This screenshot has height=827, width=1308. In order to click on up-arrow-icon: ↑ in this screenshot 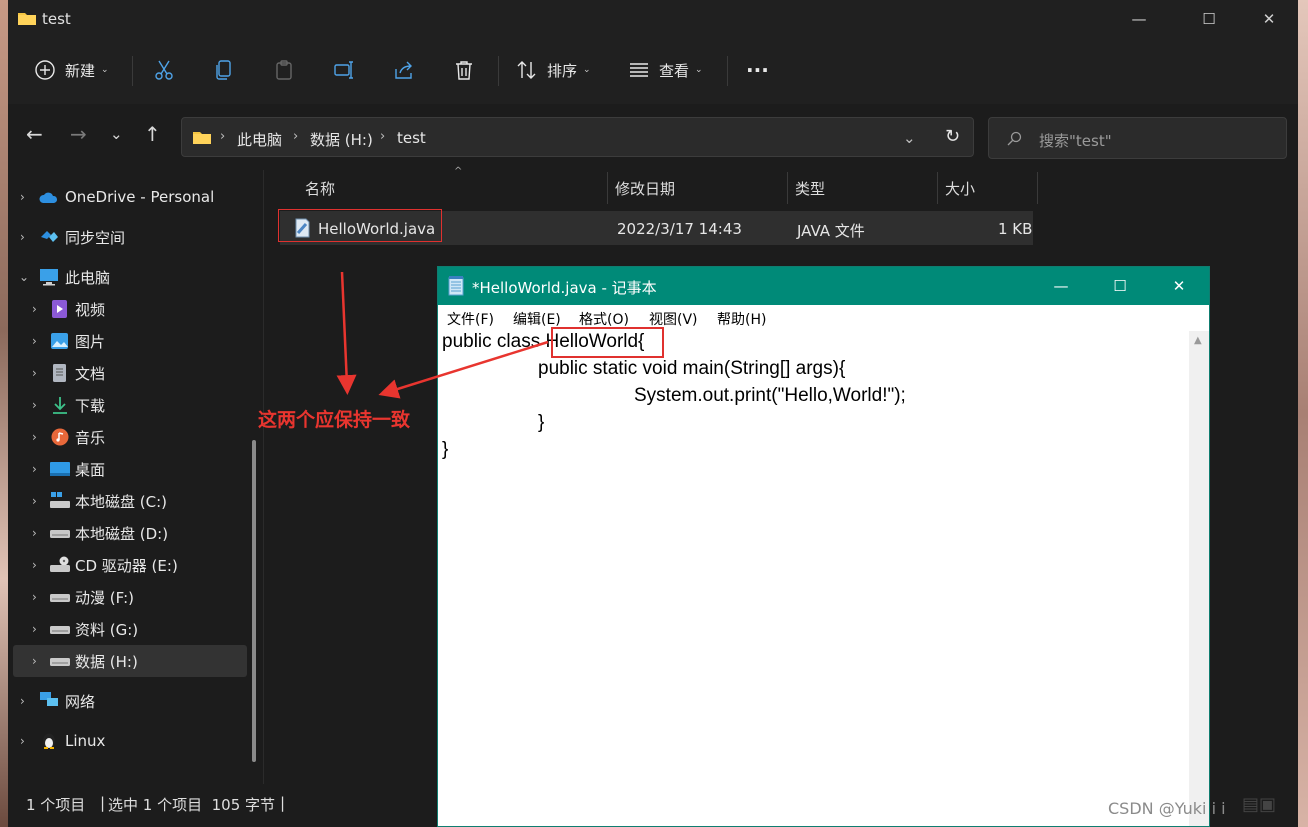, I will do `click(152, 134)`.